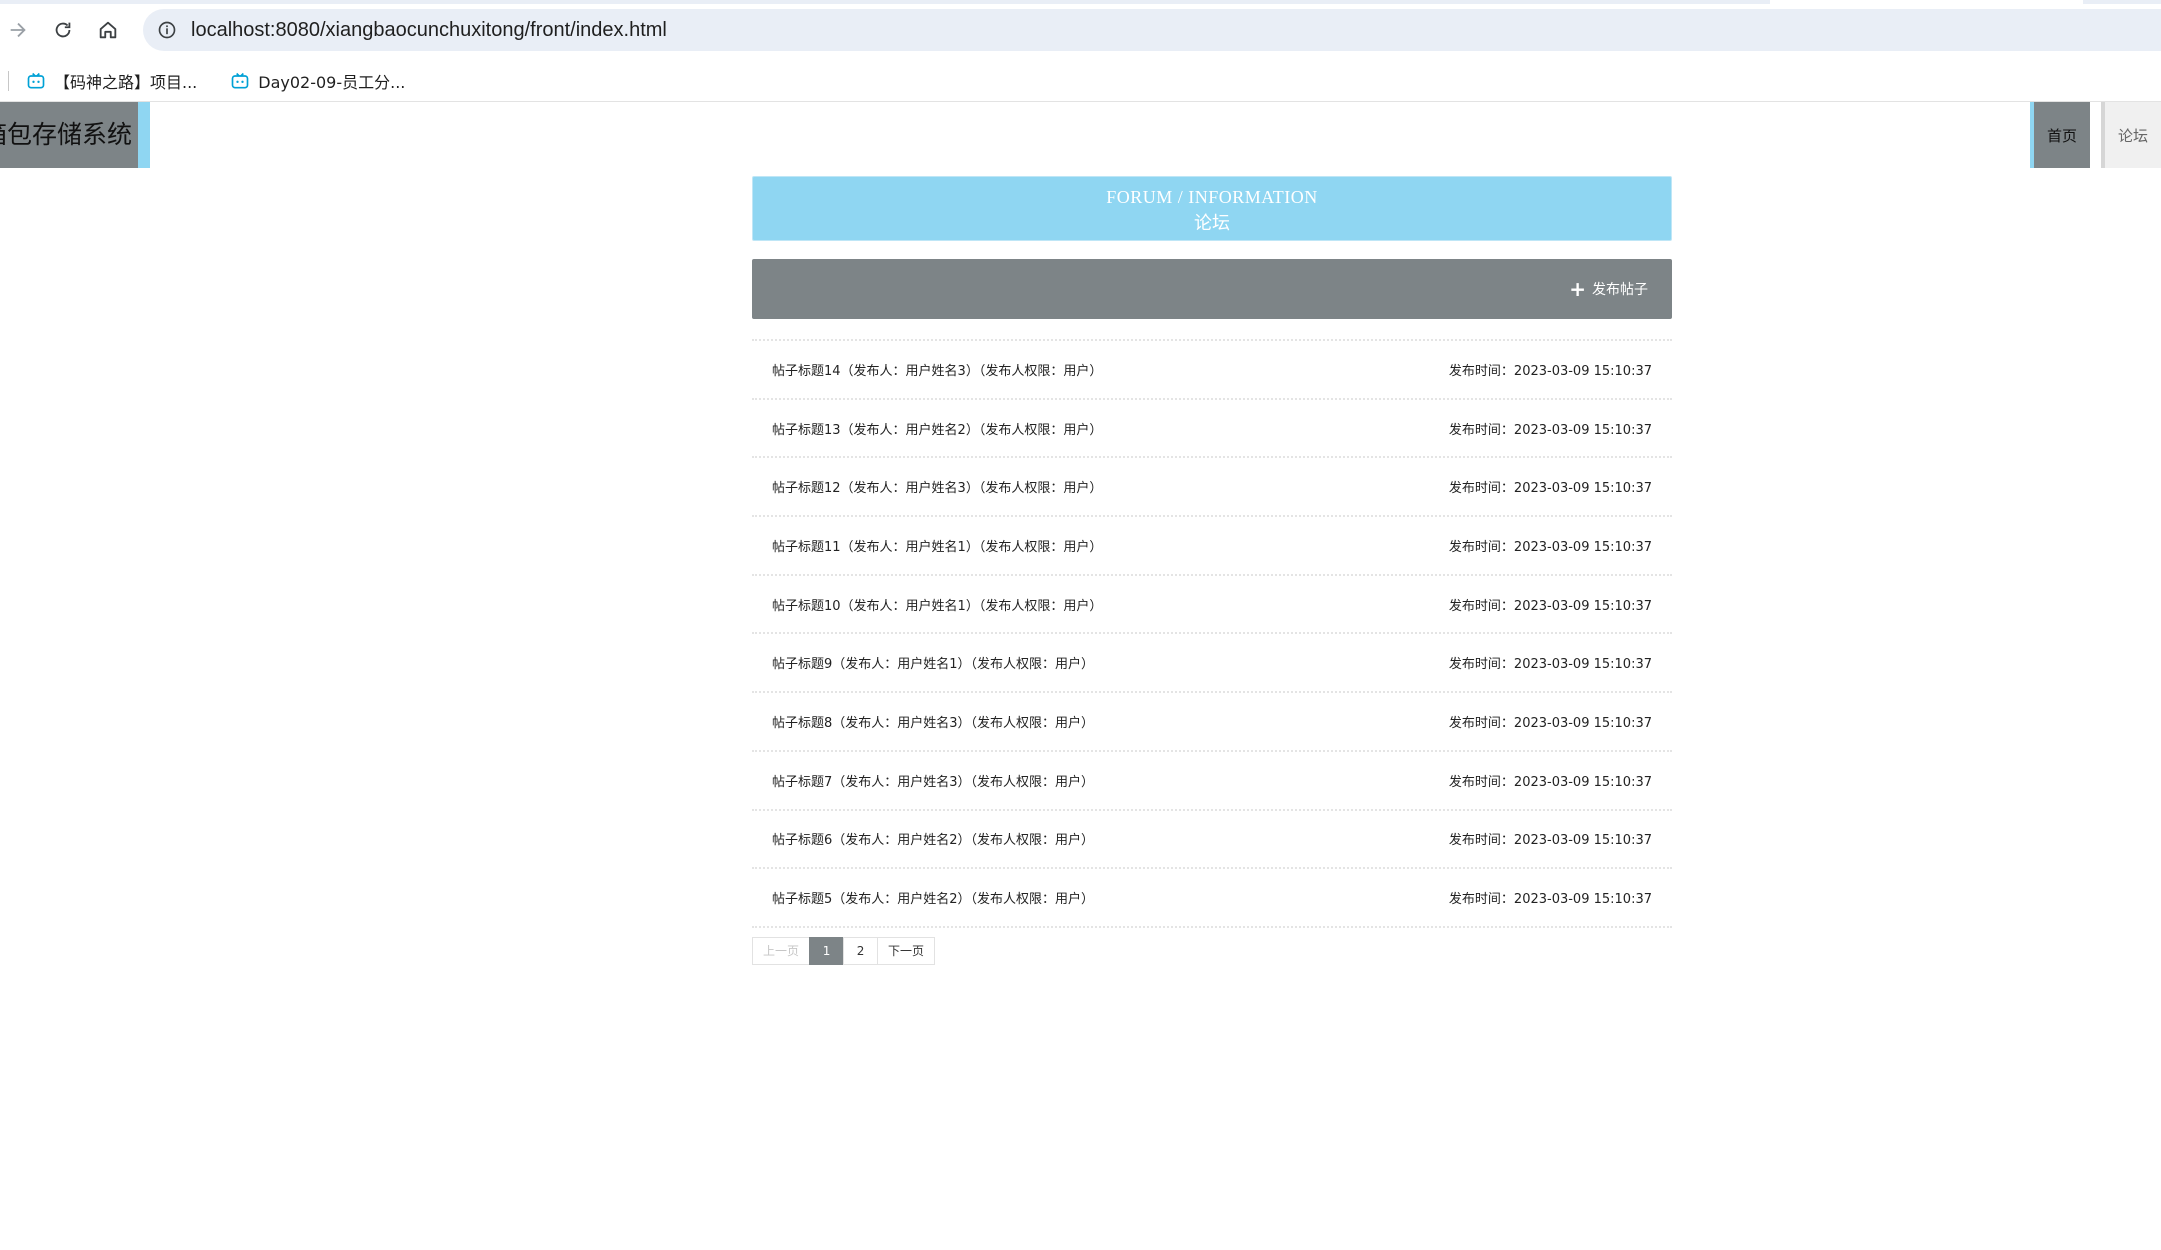  I want to click on post-title: 帖子标题10（发布人：用户姓名1）（发布人权限：用户）, so click(937, 604).